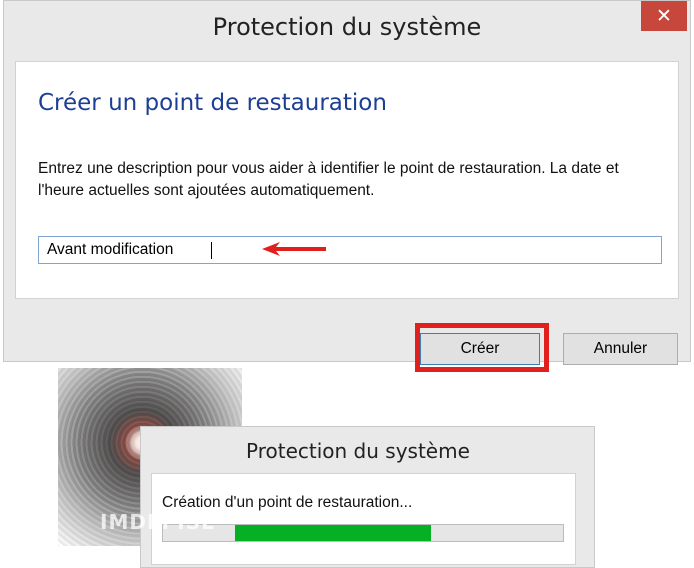 This screenshot has width=694, height=568. What do you see at coordinates (212, 103) in the screenshot?
I see `dialog-heading: Créer un point de restauration` at bounding box center [212, 103].